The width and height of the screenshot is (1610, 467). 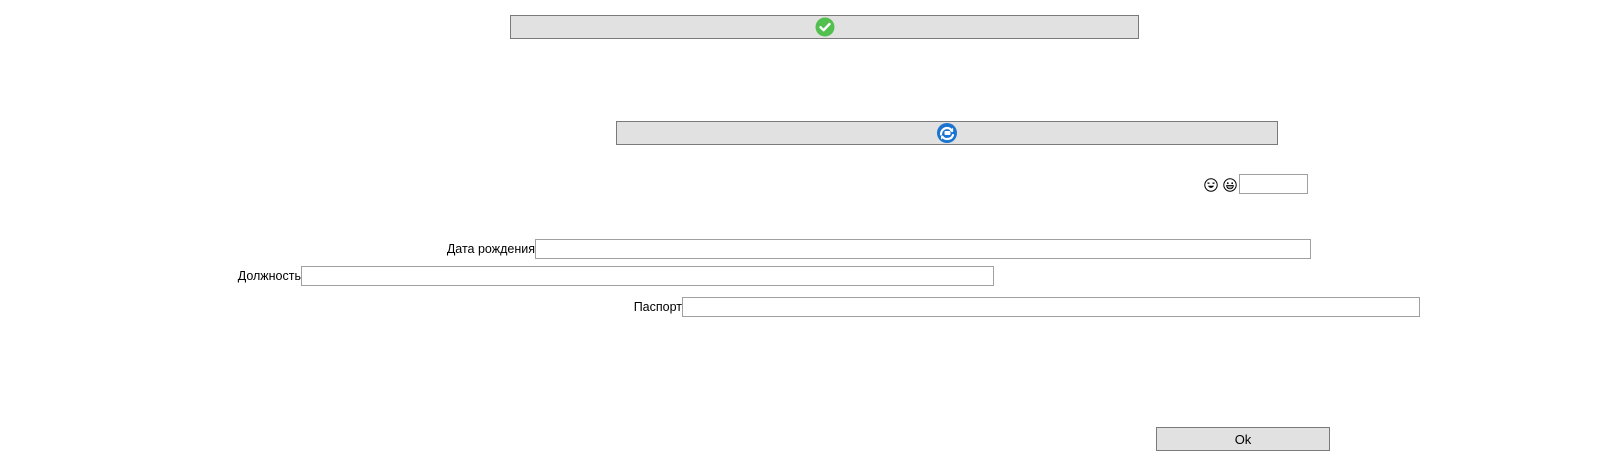 I want to click on check-circle-icon, so click(x=825, y=27).